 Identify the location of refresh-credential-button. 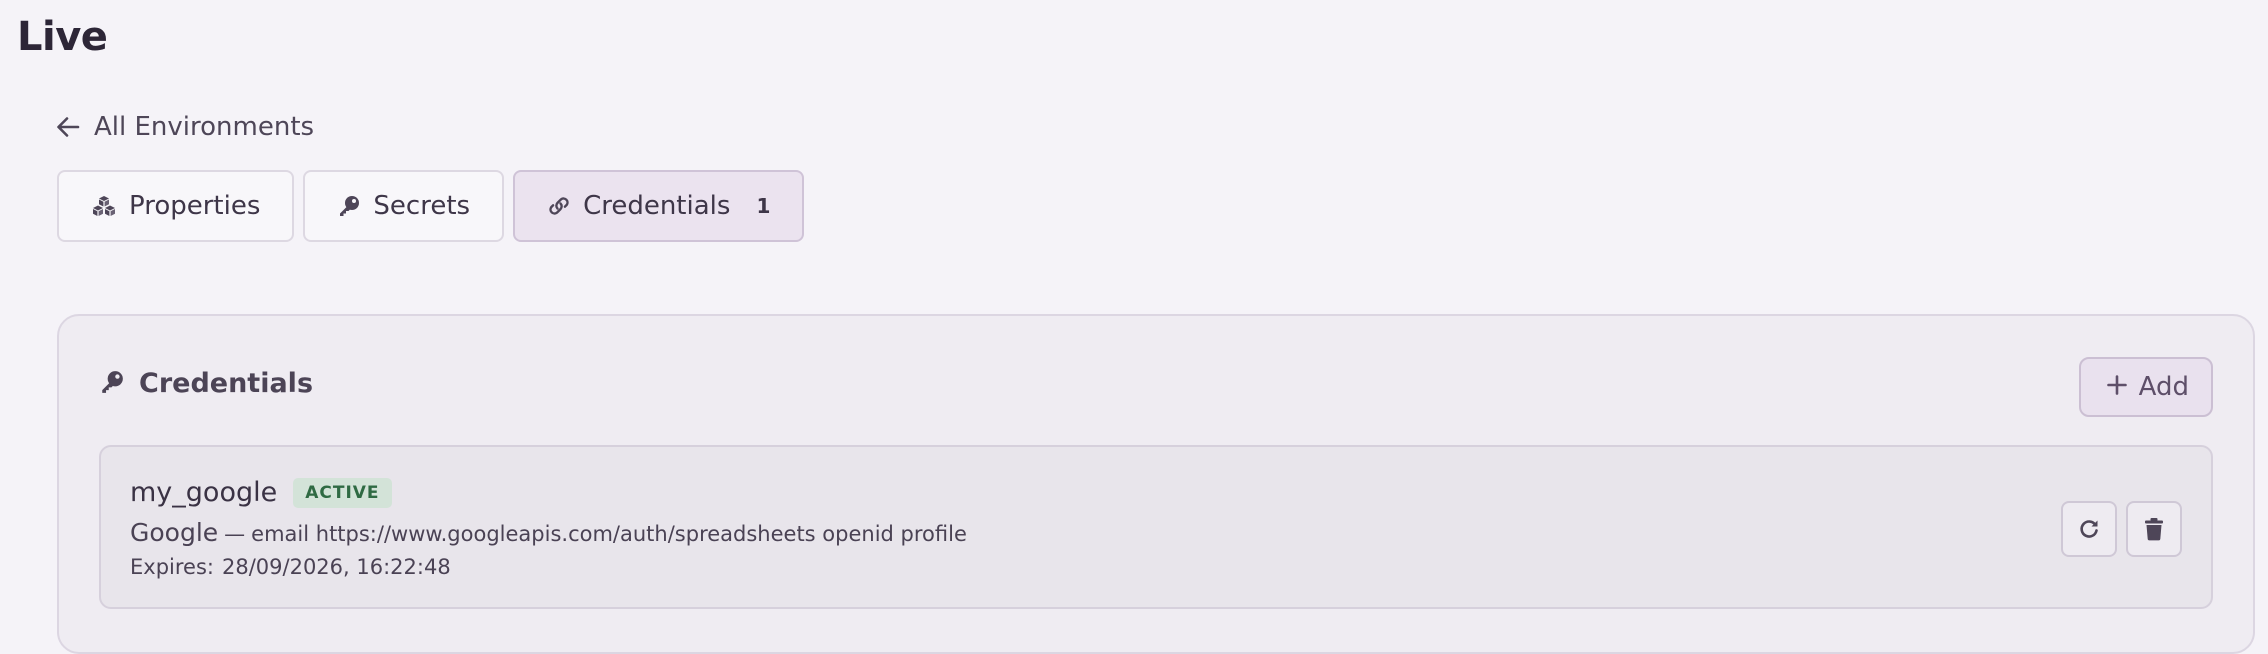
(2089, 529).